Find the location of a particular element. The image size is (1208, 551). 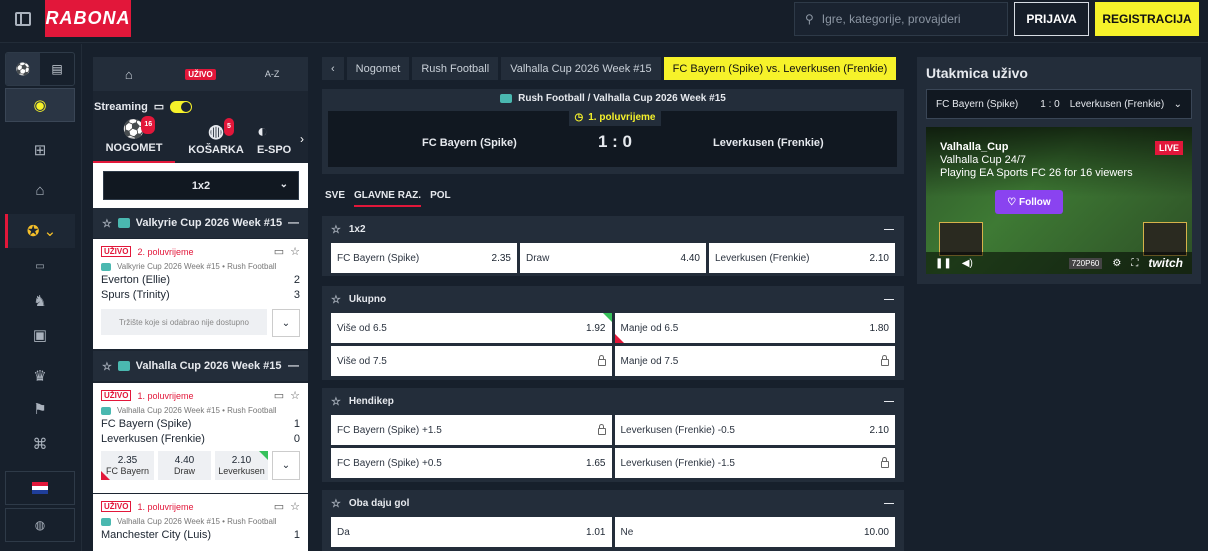

odd-button: Leverkusen (Frenkie) -0.5 2.10 is located at coordinates (754, 430).